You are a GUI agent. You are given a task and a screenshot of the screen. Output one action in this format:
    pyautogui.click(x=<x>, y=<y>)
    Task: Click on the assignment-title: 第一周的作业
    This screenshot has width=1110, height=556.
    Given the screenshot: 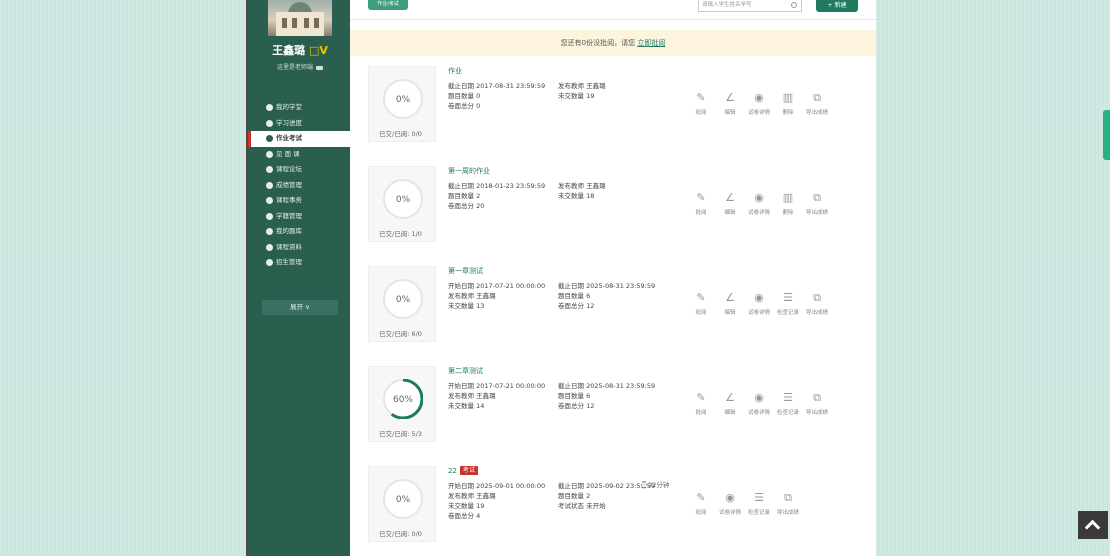 What is the action you would take?
    pyautogui.click(x=469, y=171)
    